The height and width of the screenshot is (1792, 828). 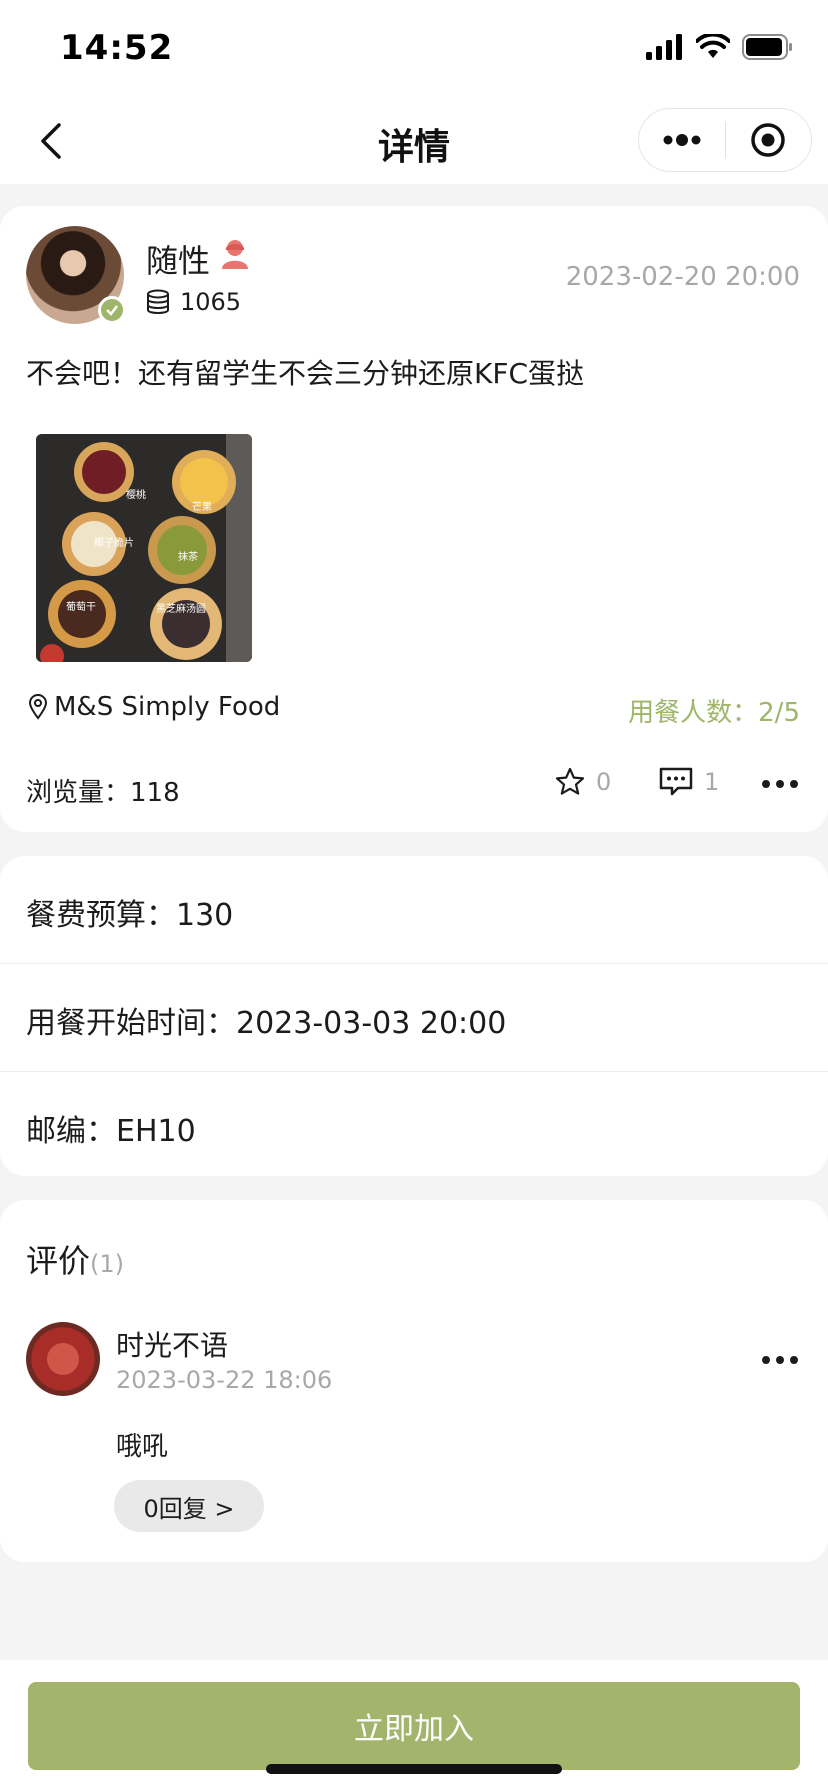 I want to click on favorite-count: 0, so click(x=604, y=782).